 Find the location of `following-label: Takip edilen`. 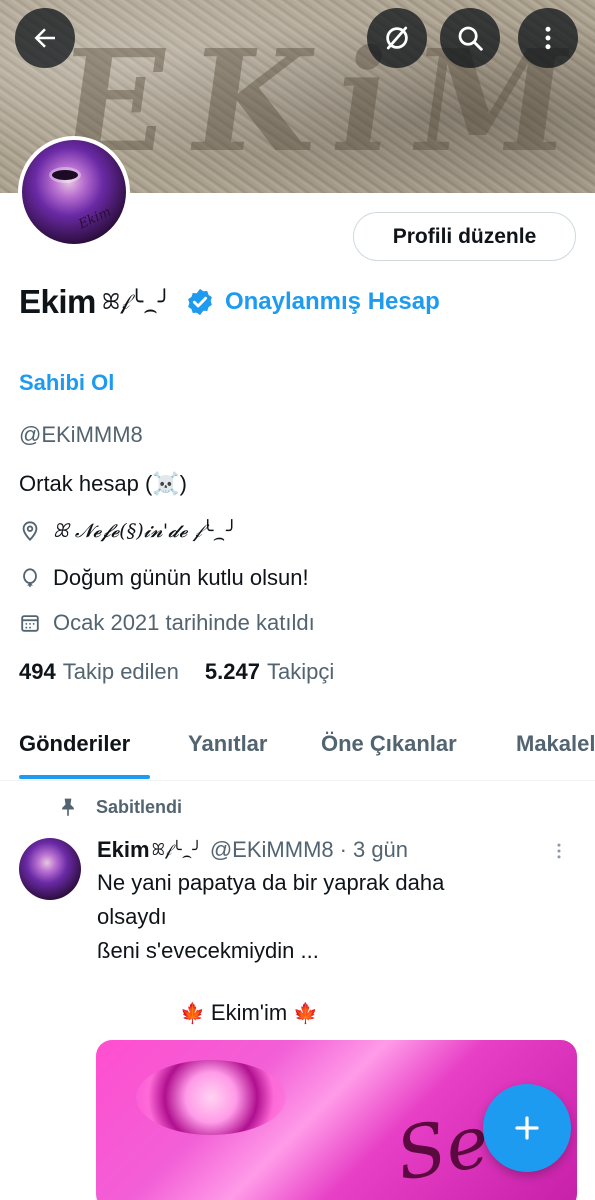

following-label: Takip edilen is located at coordinates (120, 671).